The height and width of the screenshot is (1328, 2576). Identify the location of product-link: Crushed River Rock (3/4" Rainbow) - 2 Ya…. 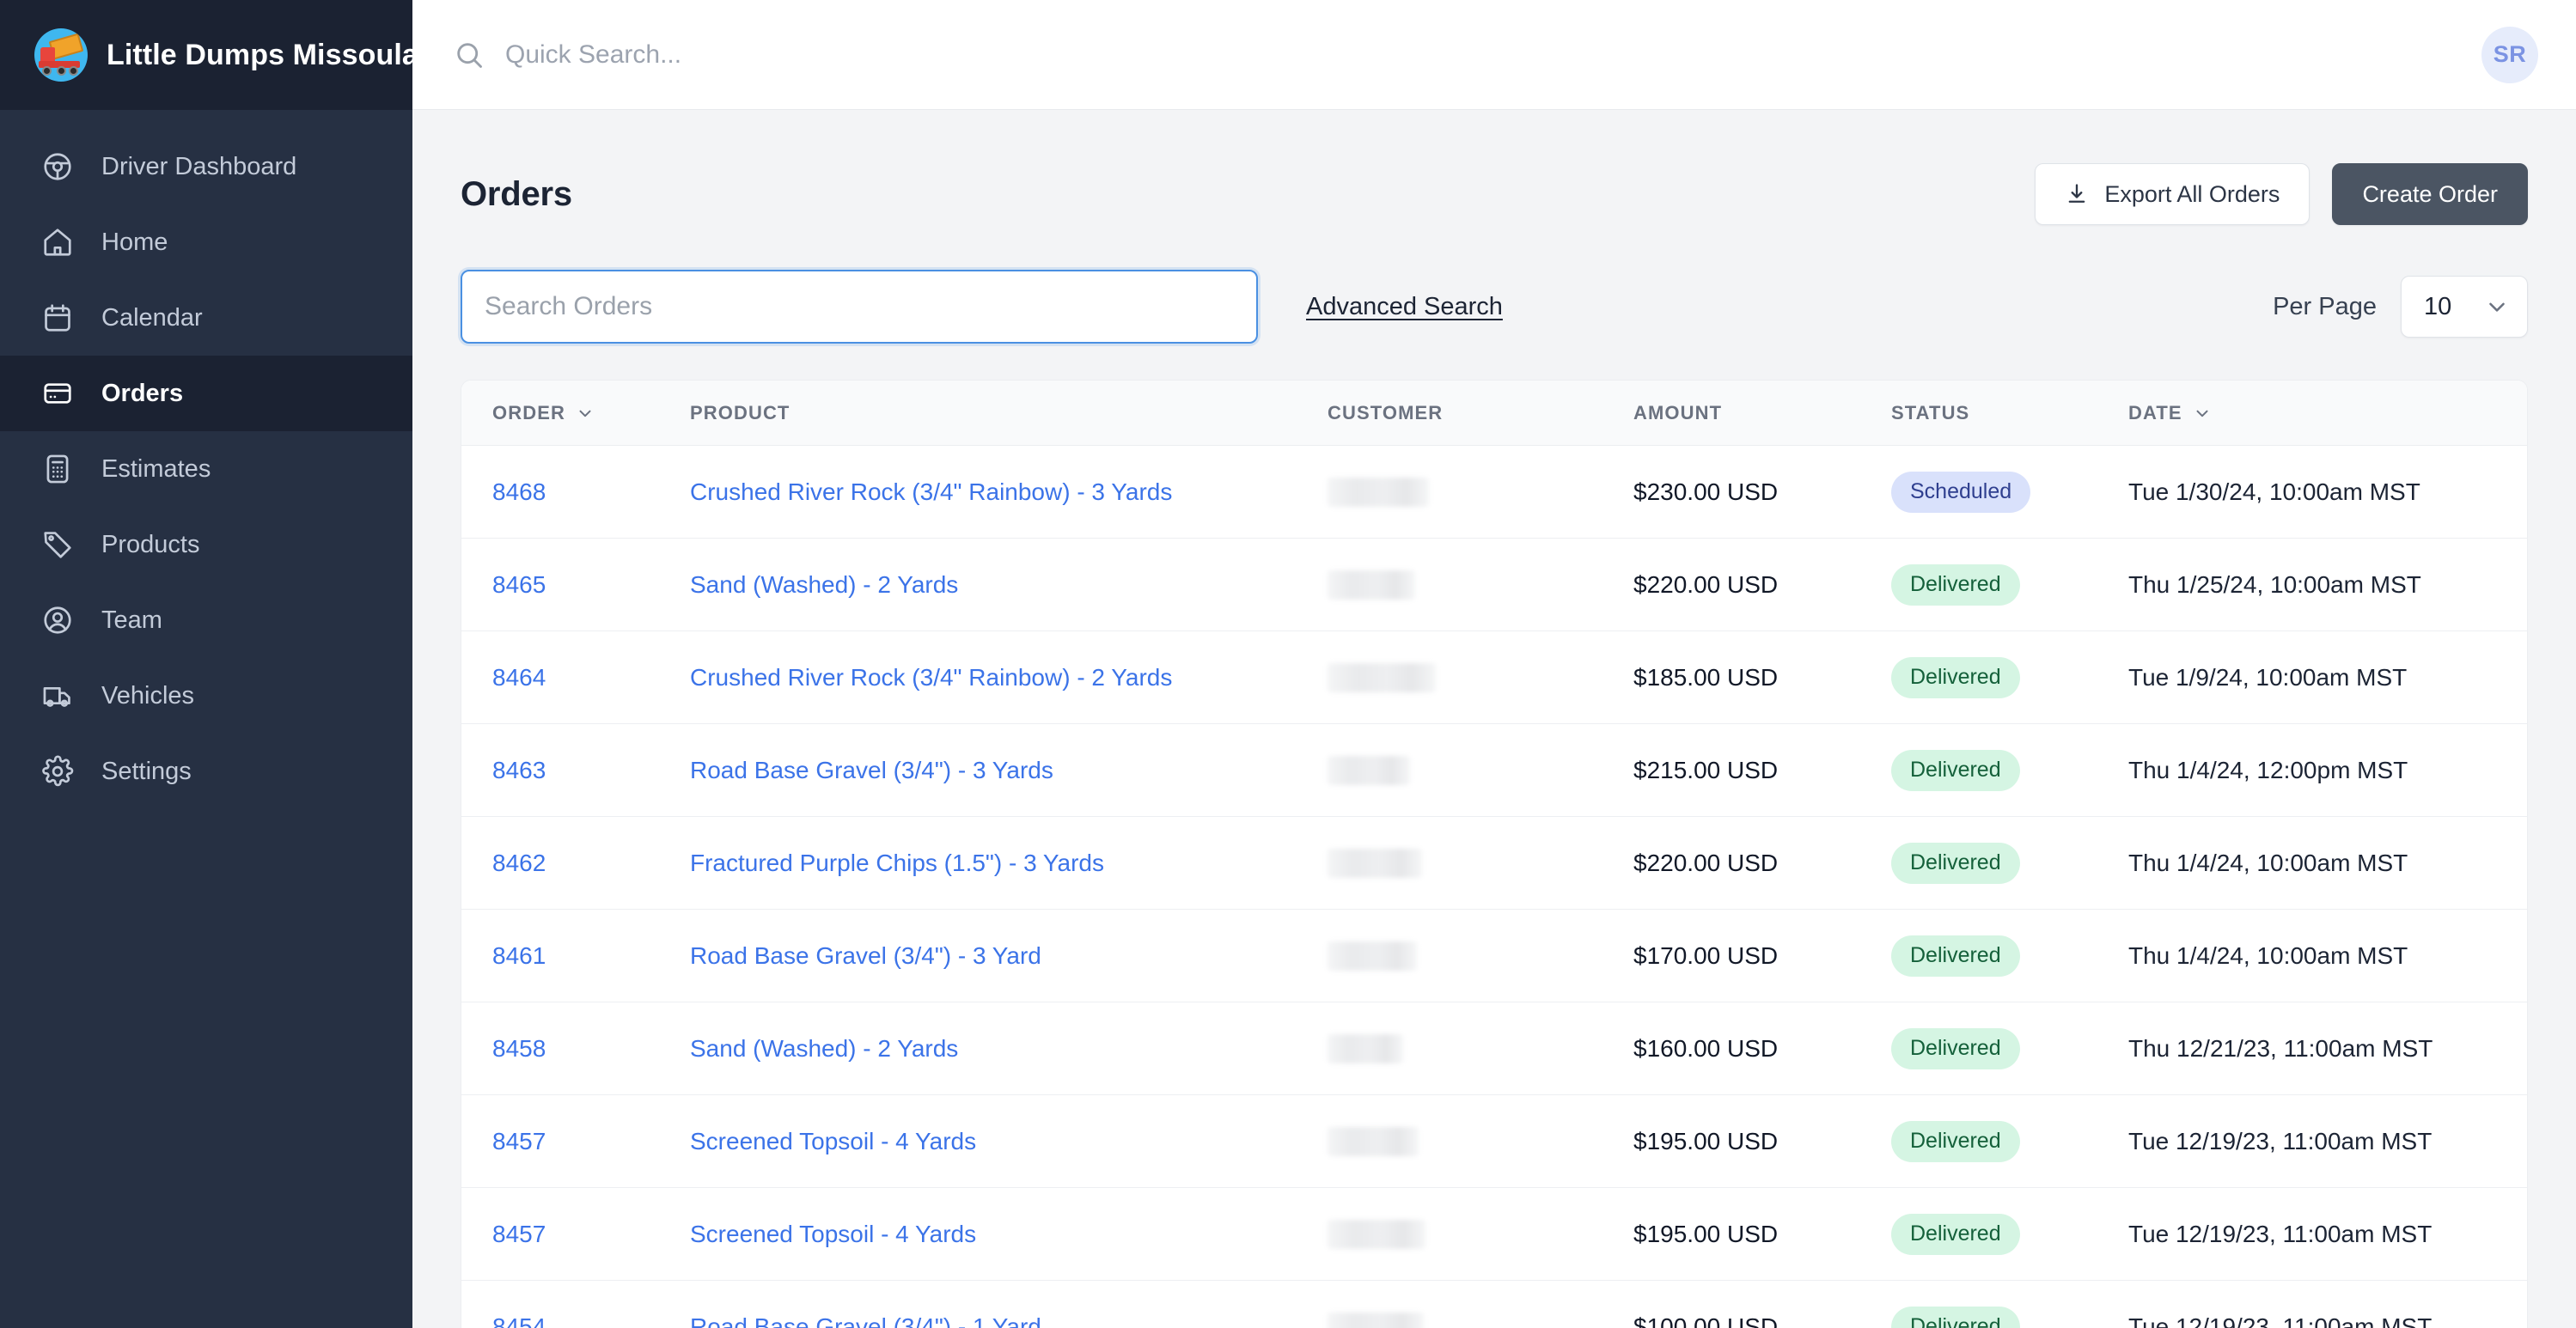
(931, 678).